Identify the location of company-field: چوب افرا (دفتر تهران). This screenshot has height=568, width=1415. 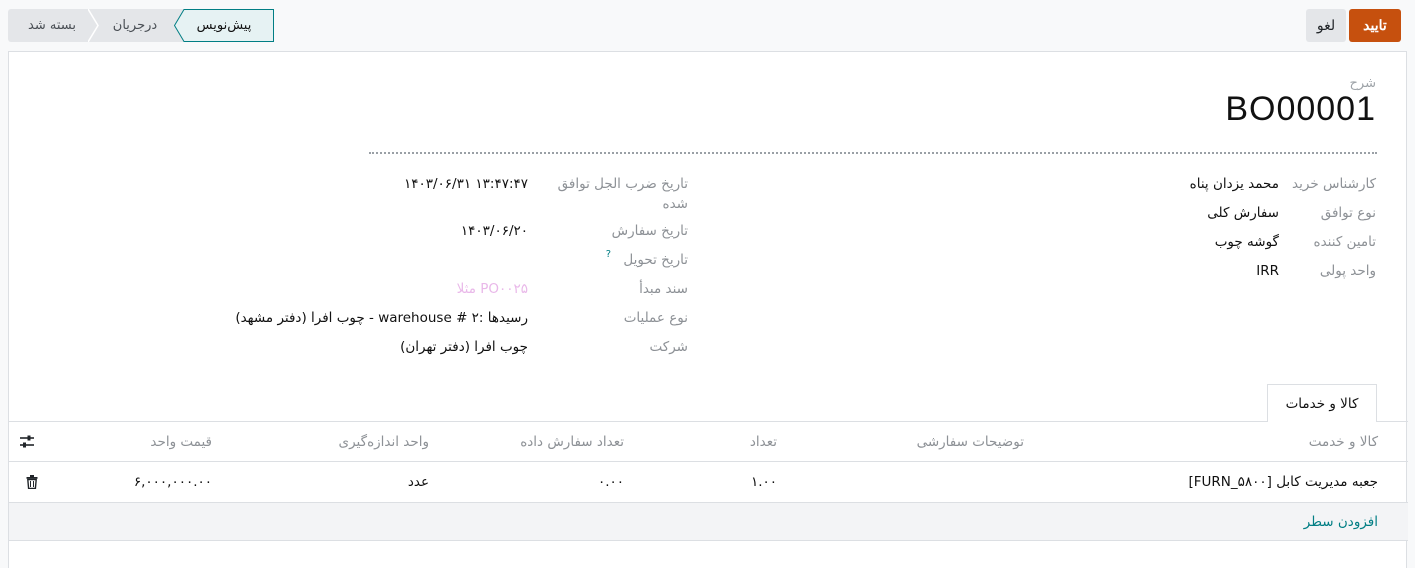
(464, 347).